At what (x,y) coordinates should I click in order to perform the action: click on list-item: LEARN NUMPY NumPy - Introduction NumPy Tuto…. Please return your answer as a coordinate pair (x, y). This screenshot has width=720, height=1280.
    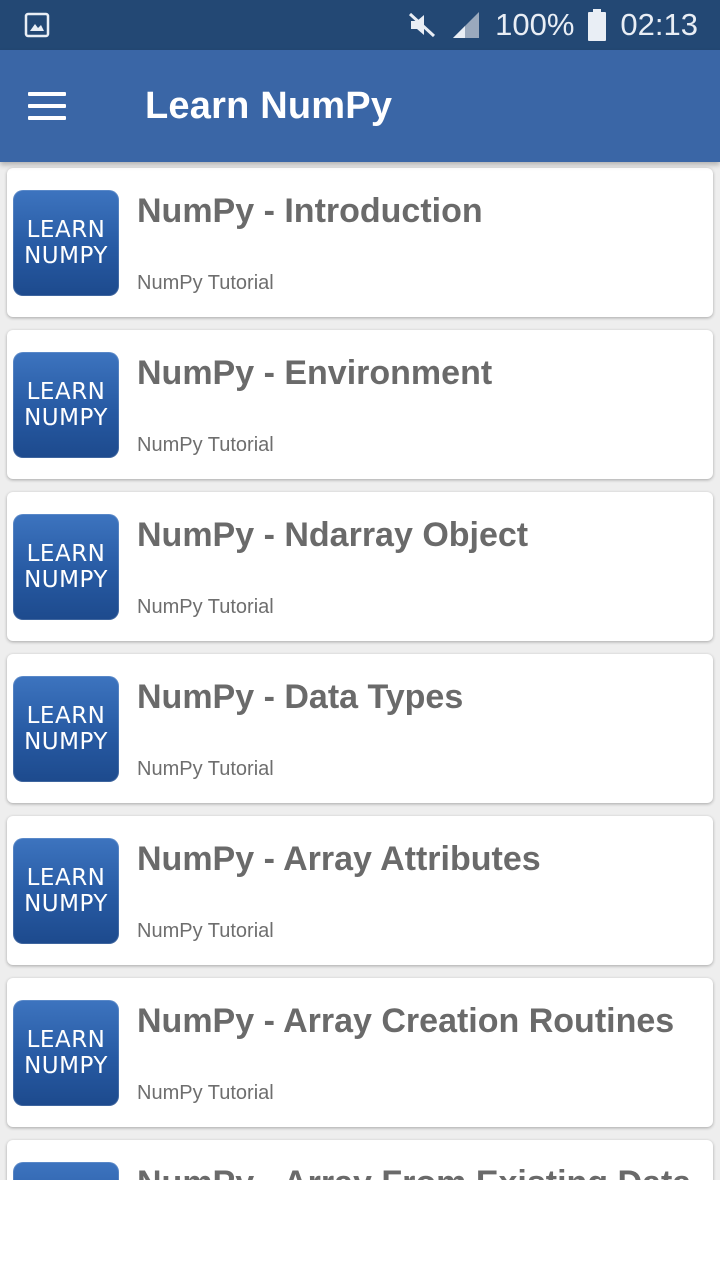
    Looking at the image, I should click on (360, 242).